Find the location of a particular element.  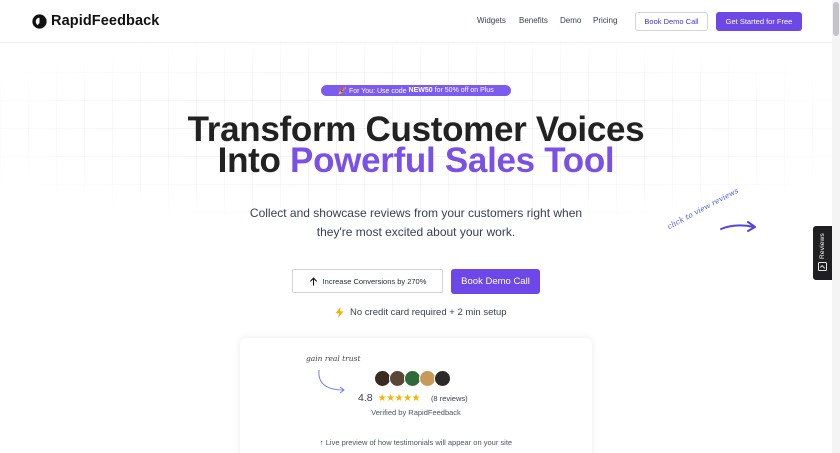

curly-arrow-icon is located at coordinates (331, 381).